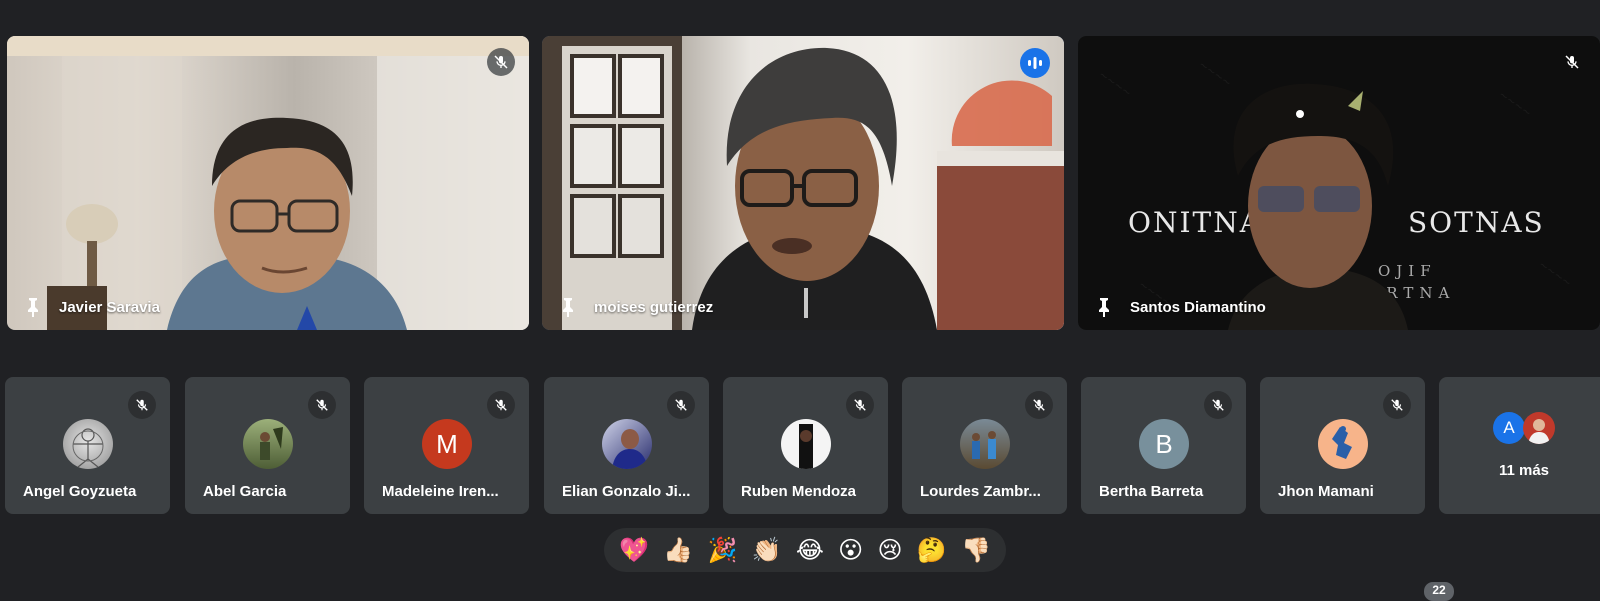 This screenshot has width=1600, height=601. I want to click on participant-tile: Jhon Mamani, so click(1342, 445).